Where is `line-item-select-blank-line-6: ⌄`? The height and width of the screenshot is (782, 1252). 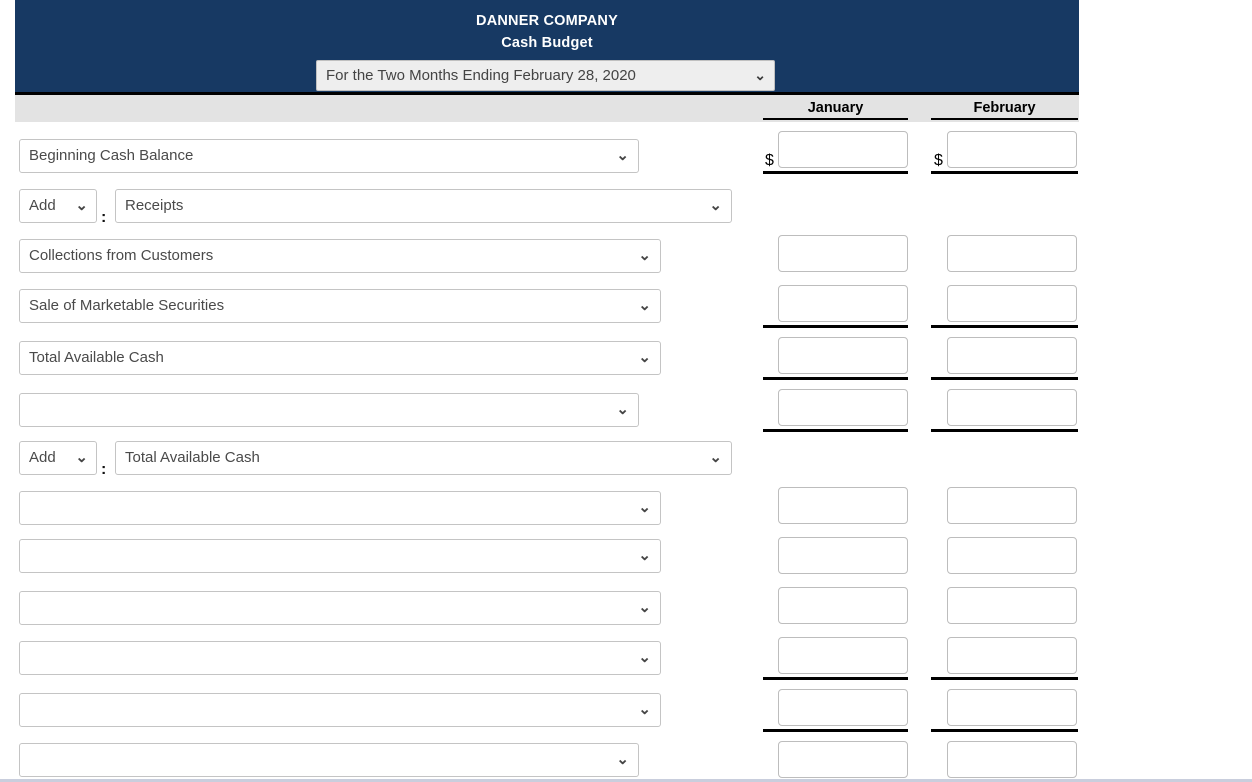
line-item-select-blank-line-6: ⌄ is located at coordinates (340, 710).